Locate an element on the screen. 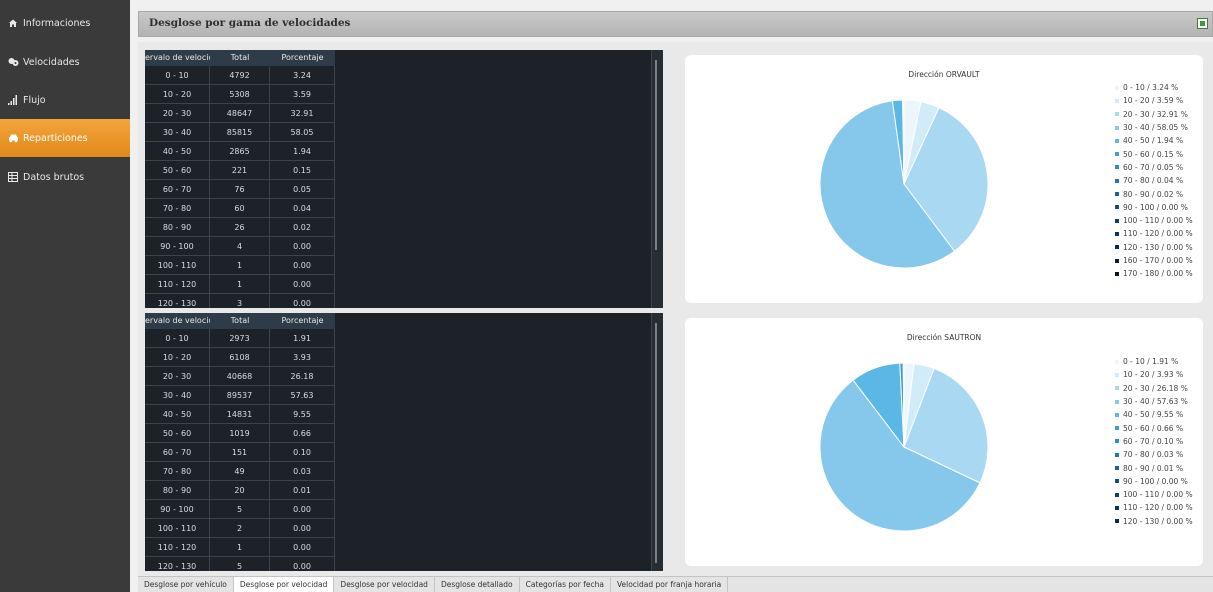 The height and width of the screenshot is (592, 1213). table-row: 40 - 50 14831 9.55 is located at coordinates (240, 414).